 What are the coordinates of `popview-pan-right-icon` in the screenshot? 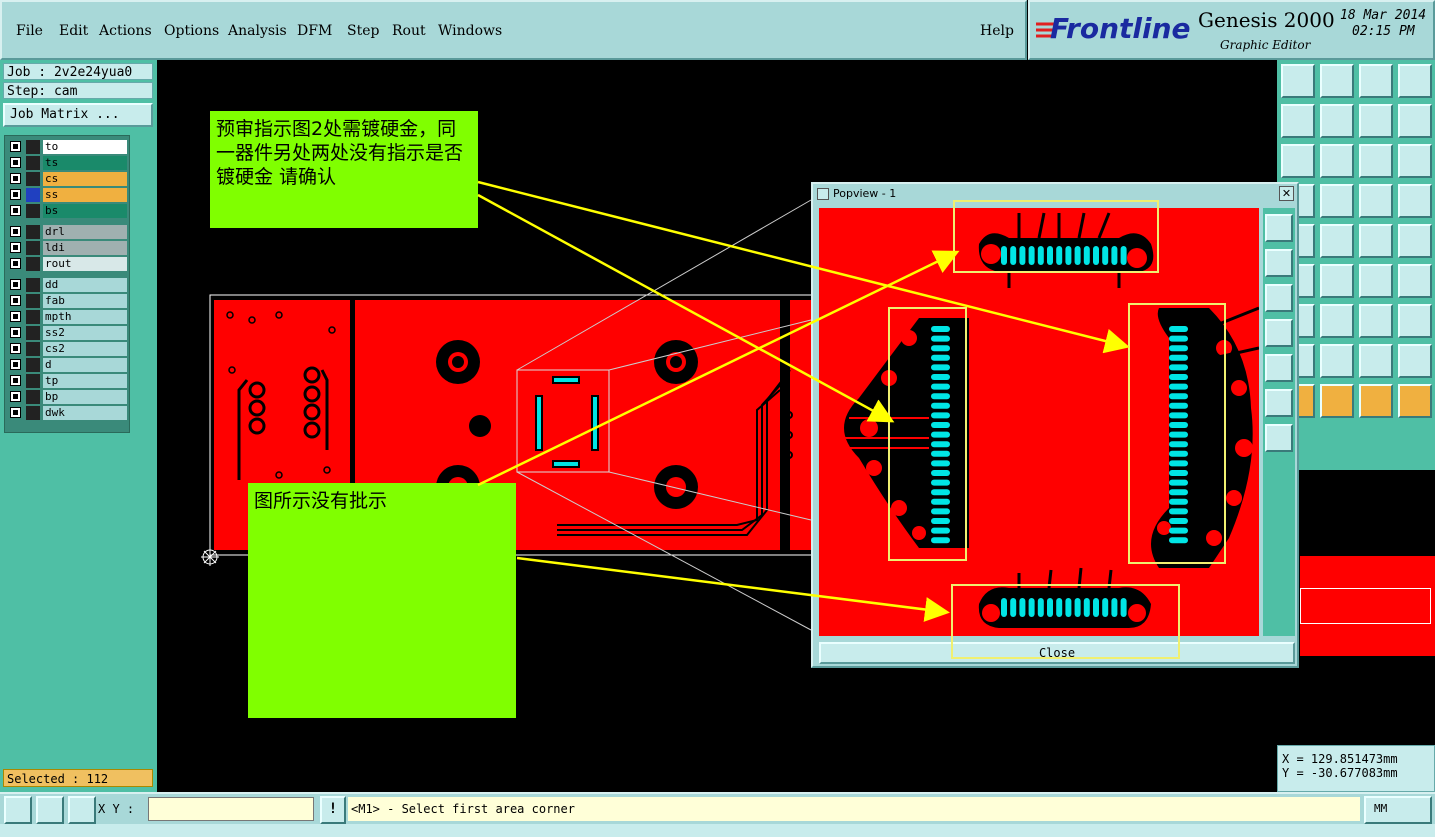 It's located at (1279, 368).